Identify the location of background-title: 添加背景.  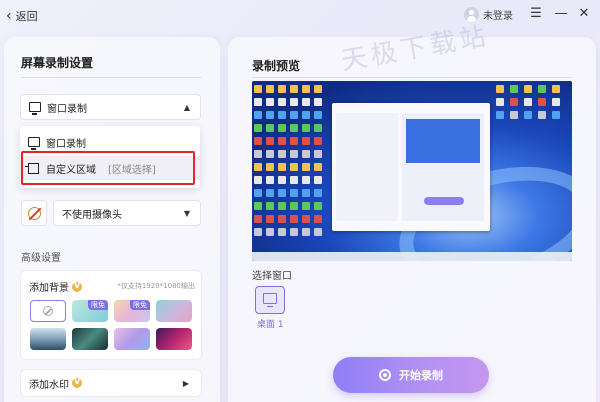
(49, 288).